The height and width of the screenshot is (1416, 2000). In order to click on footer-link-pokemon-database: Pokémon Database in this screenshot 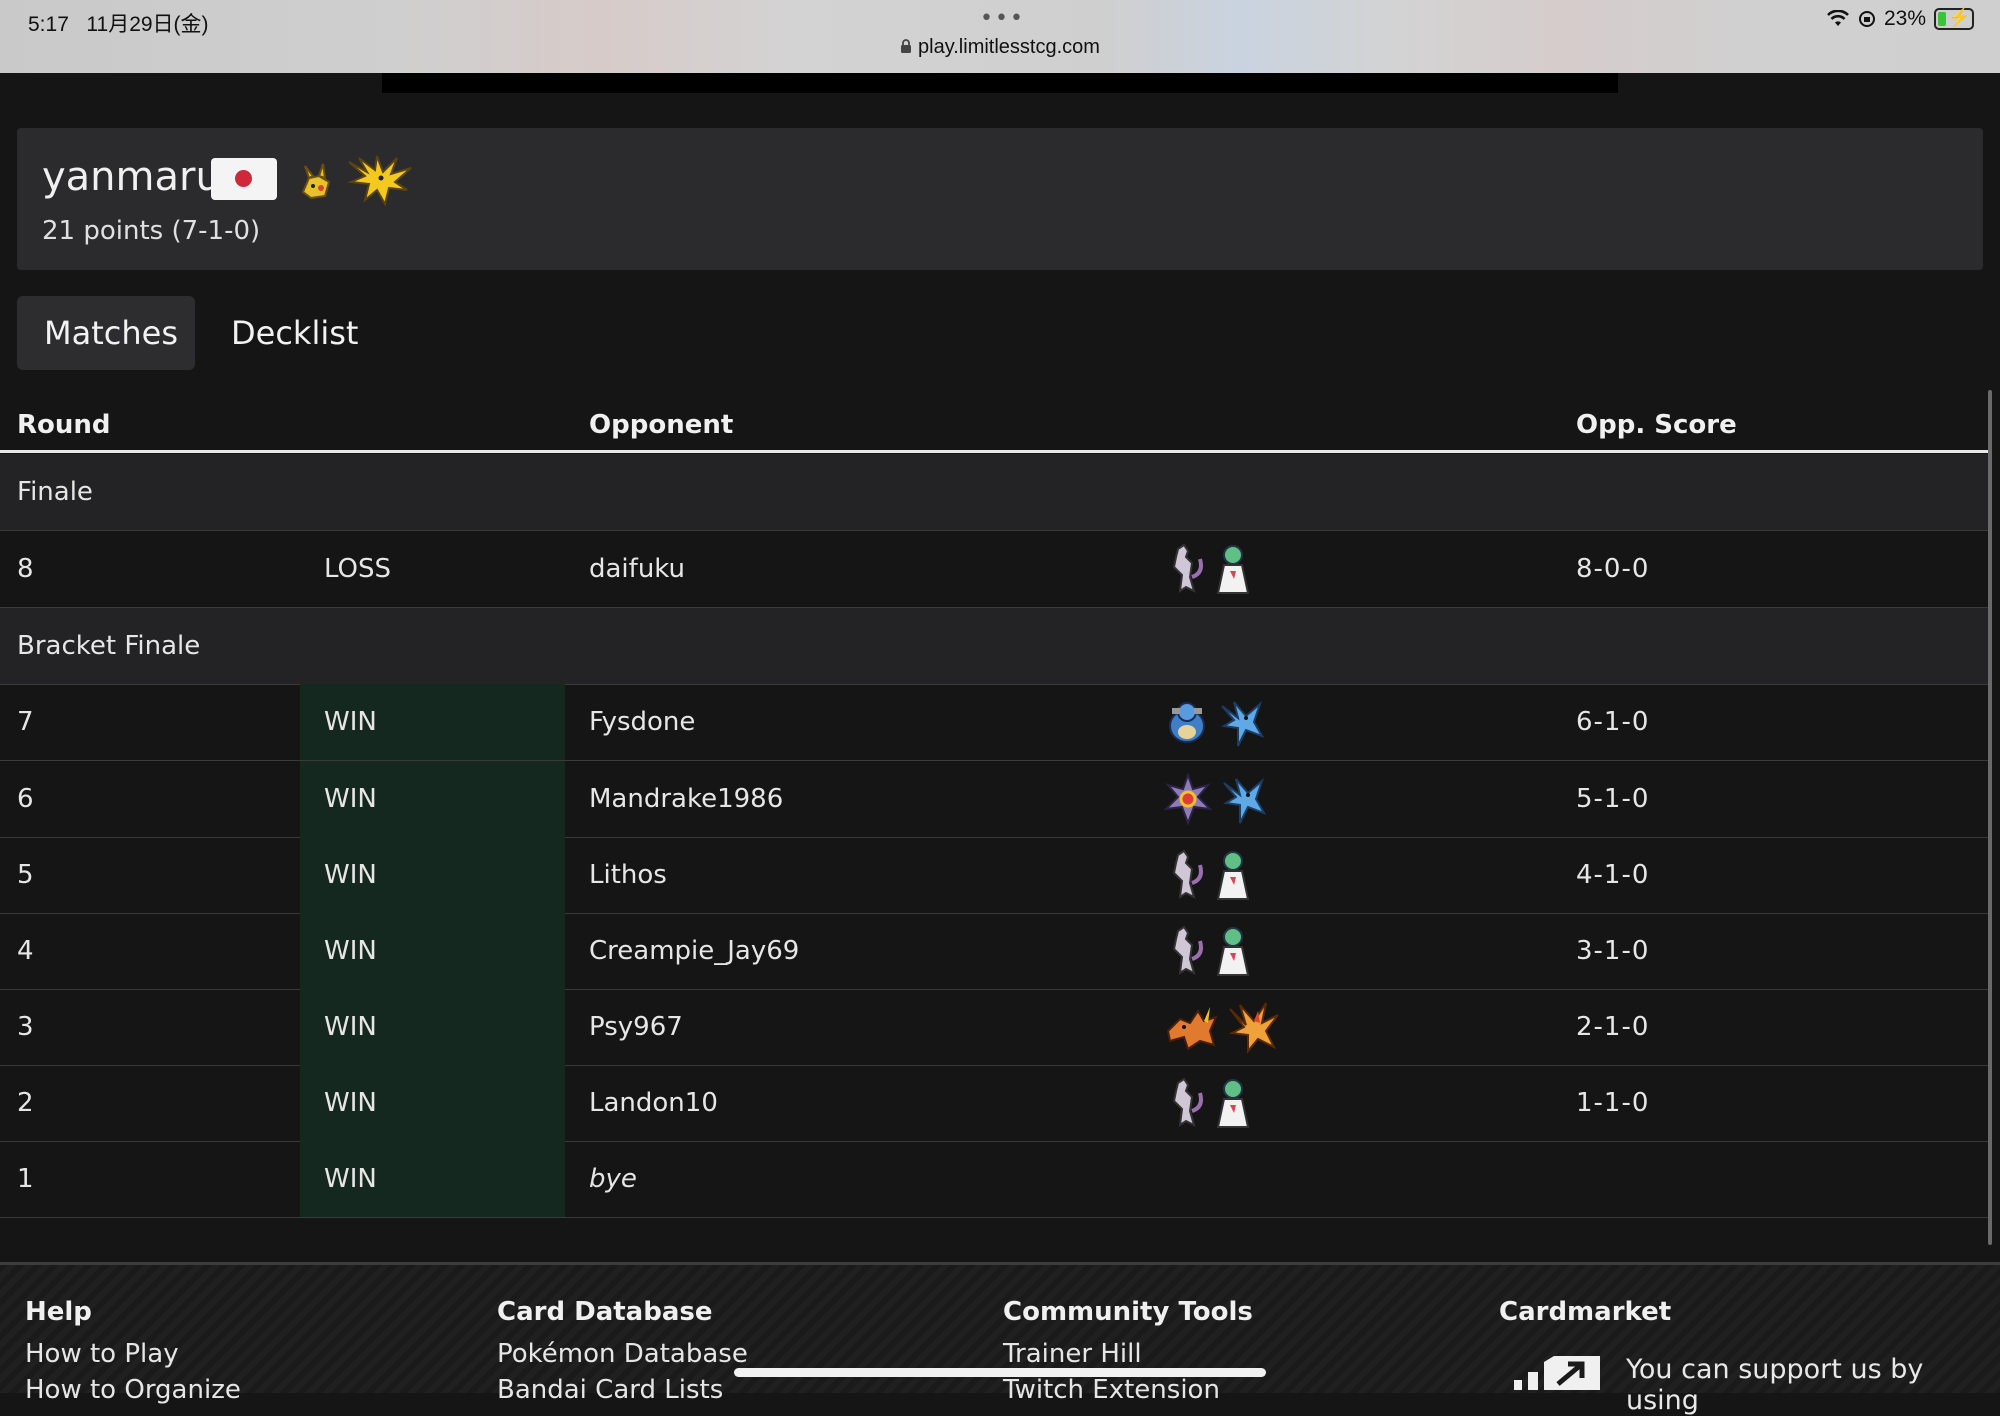, I will do `click(622, 1354)`.